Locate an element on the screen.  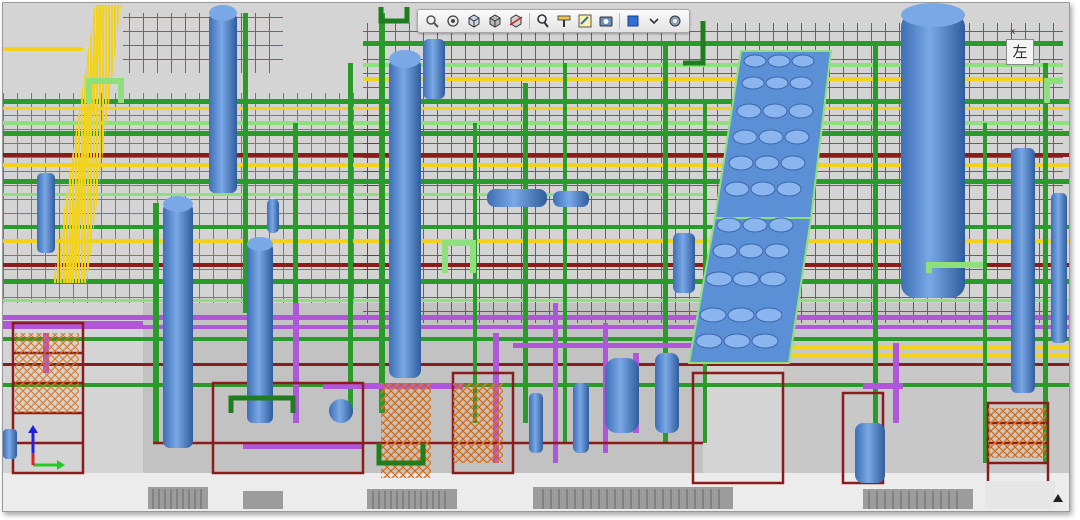
scroll-up-button is located at coordinates (1058, 498).